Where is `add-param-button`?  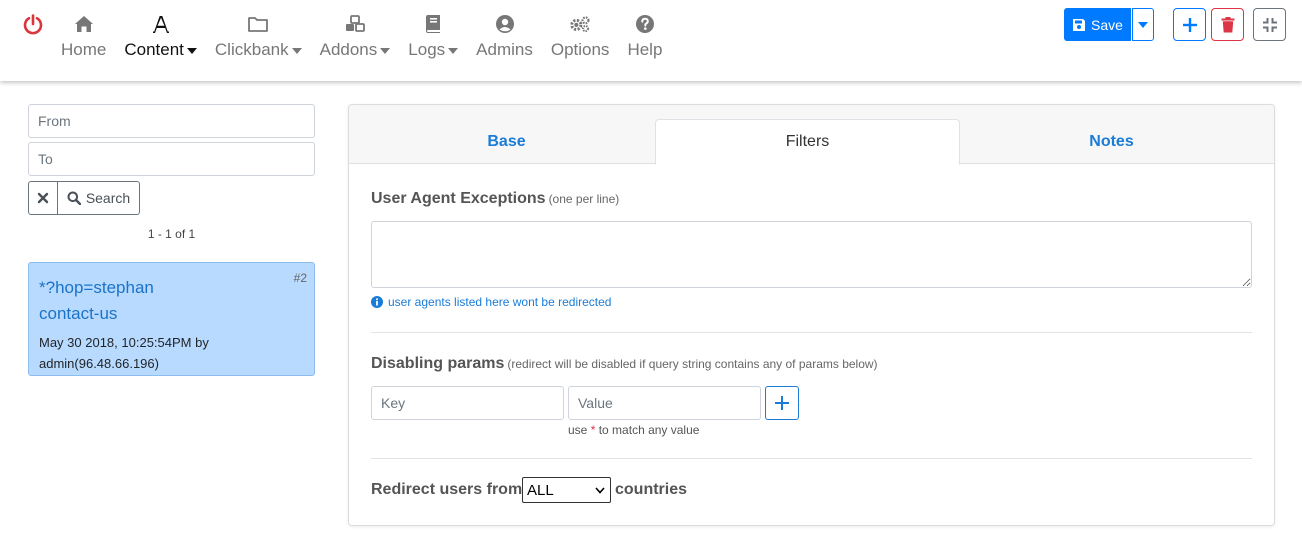 add-param-button is located at coordinates (782, 403).